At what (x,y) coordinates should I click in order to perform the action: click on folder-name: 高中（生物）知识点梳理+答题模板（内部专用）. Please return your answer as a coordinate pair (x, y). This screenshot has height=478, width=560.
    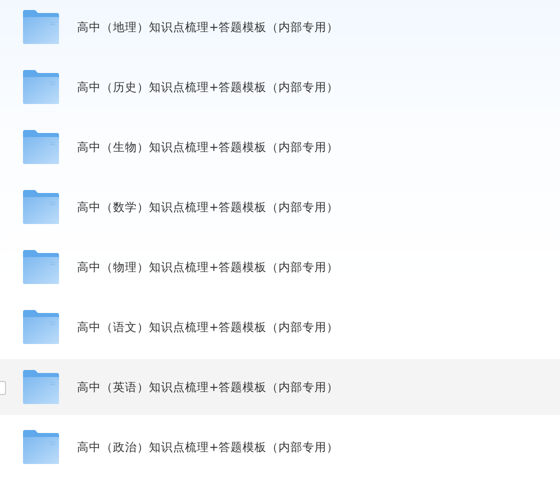
    Looking at the image, I should click on (208, 147).